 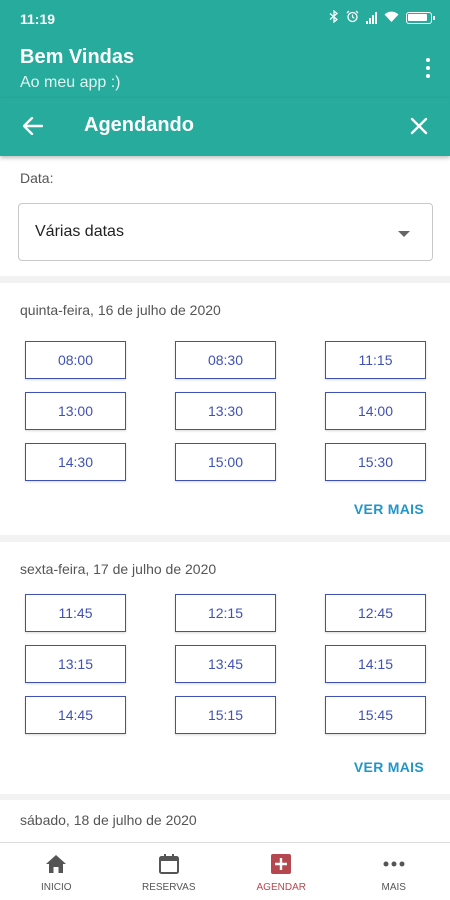 I want to click on time-slot-button: 12:15, so click(x=225, y=613).